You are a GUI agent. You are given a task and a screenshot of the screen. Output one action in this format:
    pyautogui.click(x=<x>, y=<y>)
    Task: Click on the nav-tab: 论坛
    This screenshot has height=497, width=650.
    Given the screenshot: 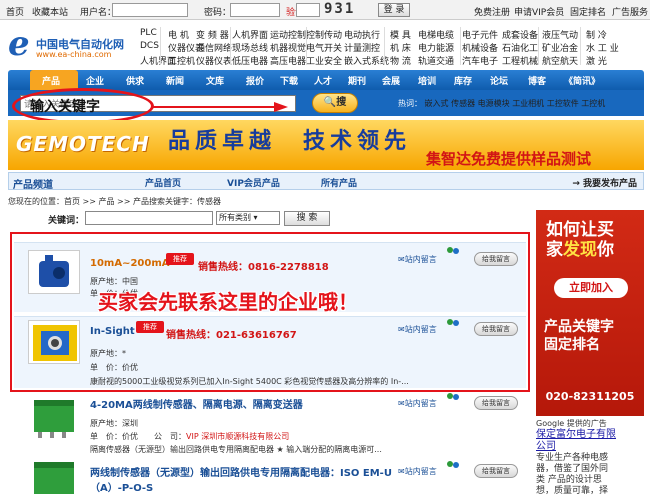 What is the action you would take?
    pyautogui.click(x=499, y=80)
    